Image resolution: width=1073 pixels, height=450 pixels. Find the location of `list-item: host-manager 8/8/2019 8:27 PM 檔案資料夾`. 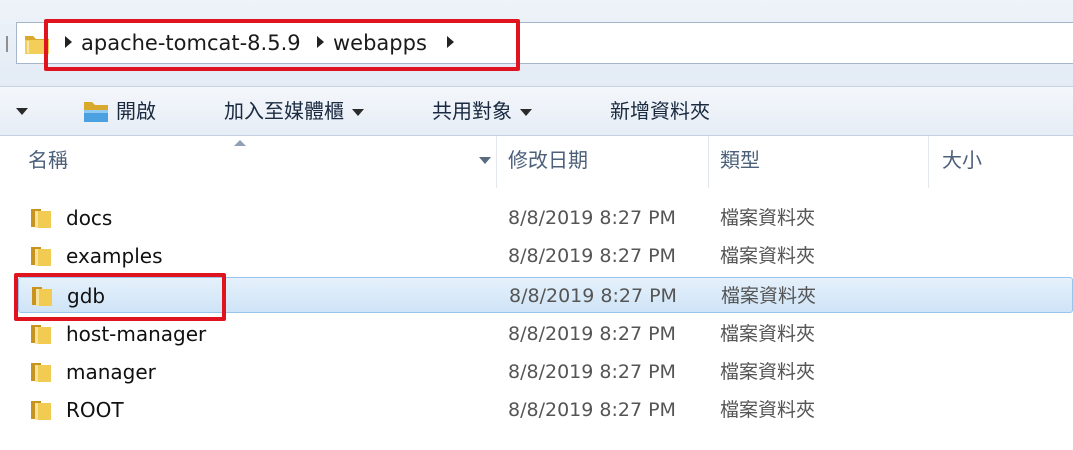

list-item: host-manager 8/8/2019 8:27 PM 檔案資料夾 is located at coordinates (545, 334).